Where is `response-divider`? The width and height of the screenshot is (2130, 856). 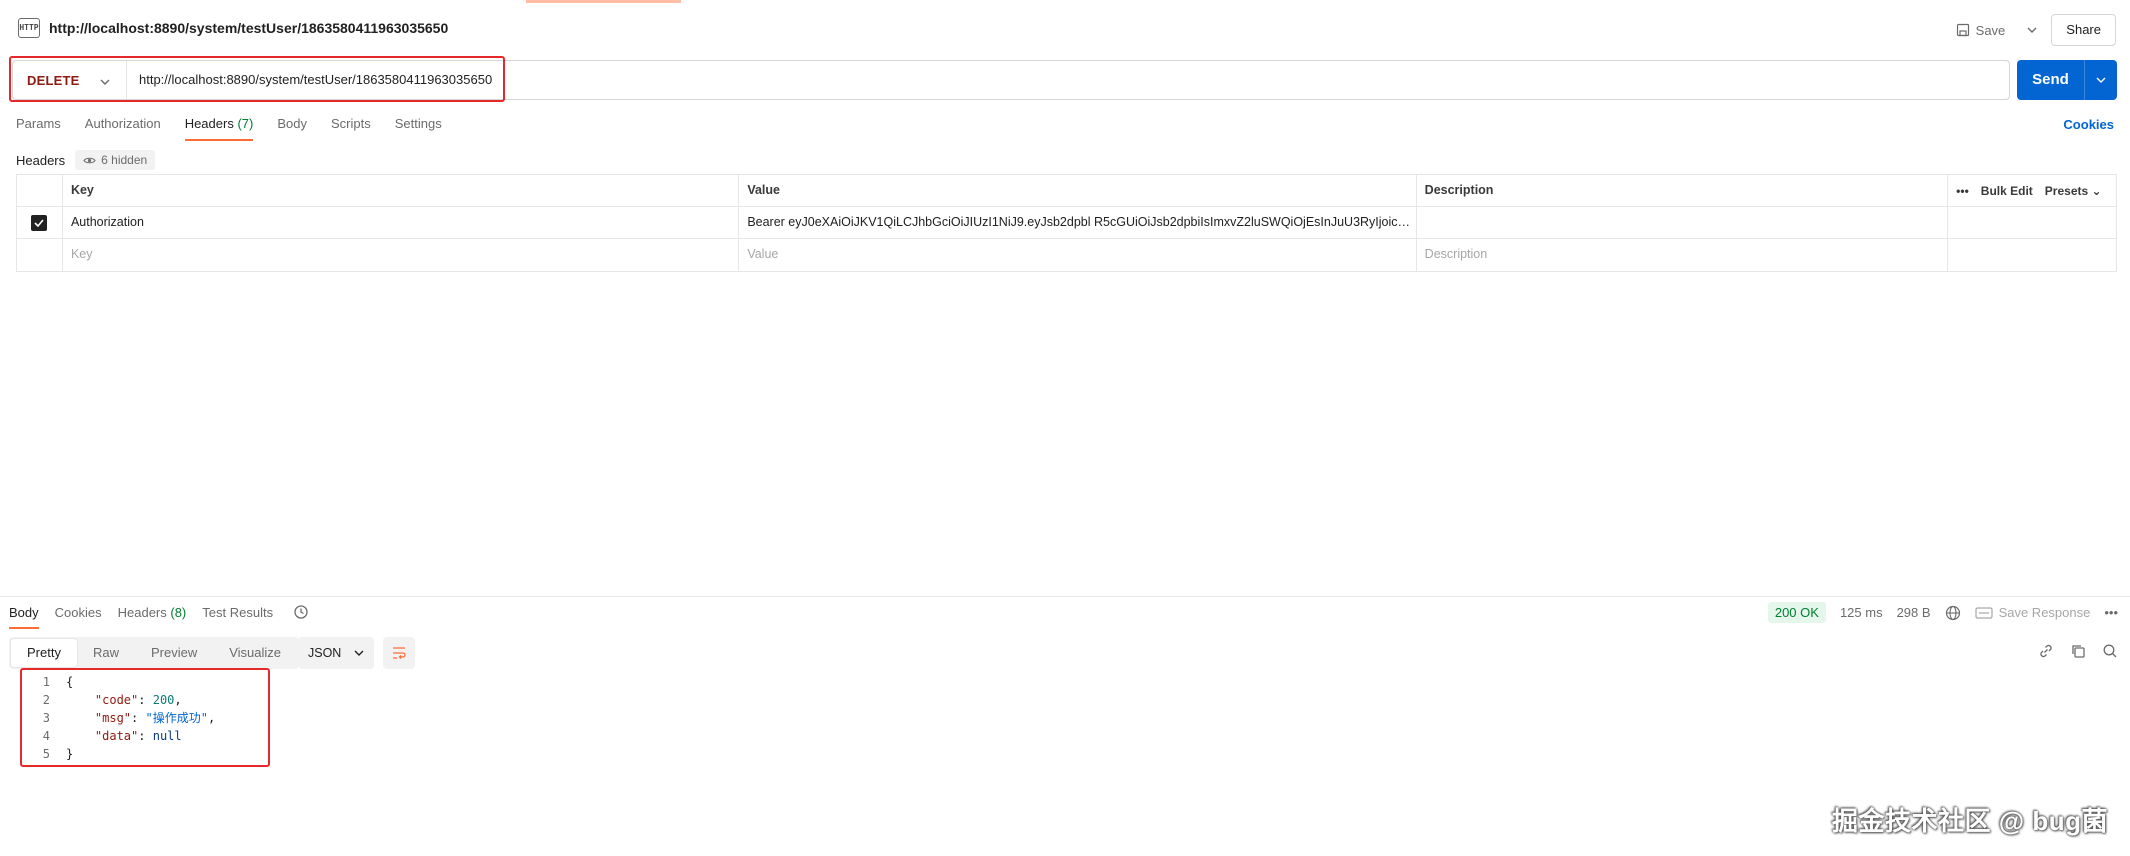
response-divider is located at coordinates (1065, 596).